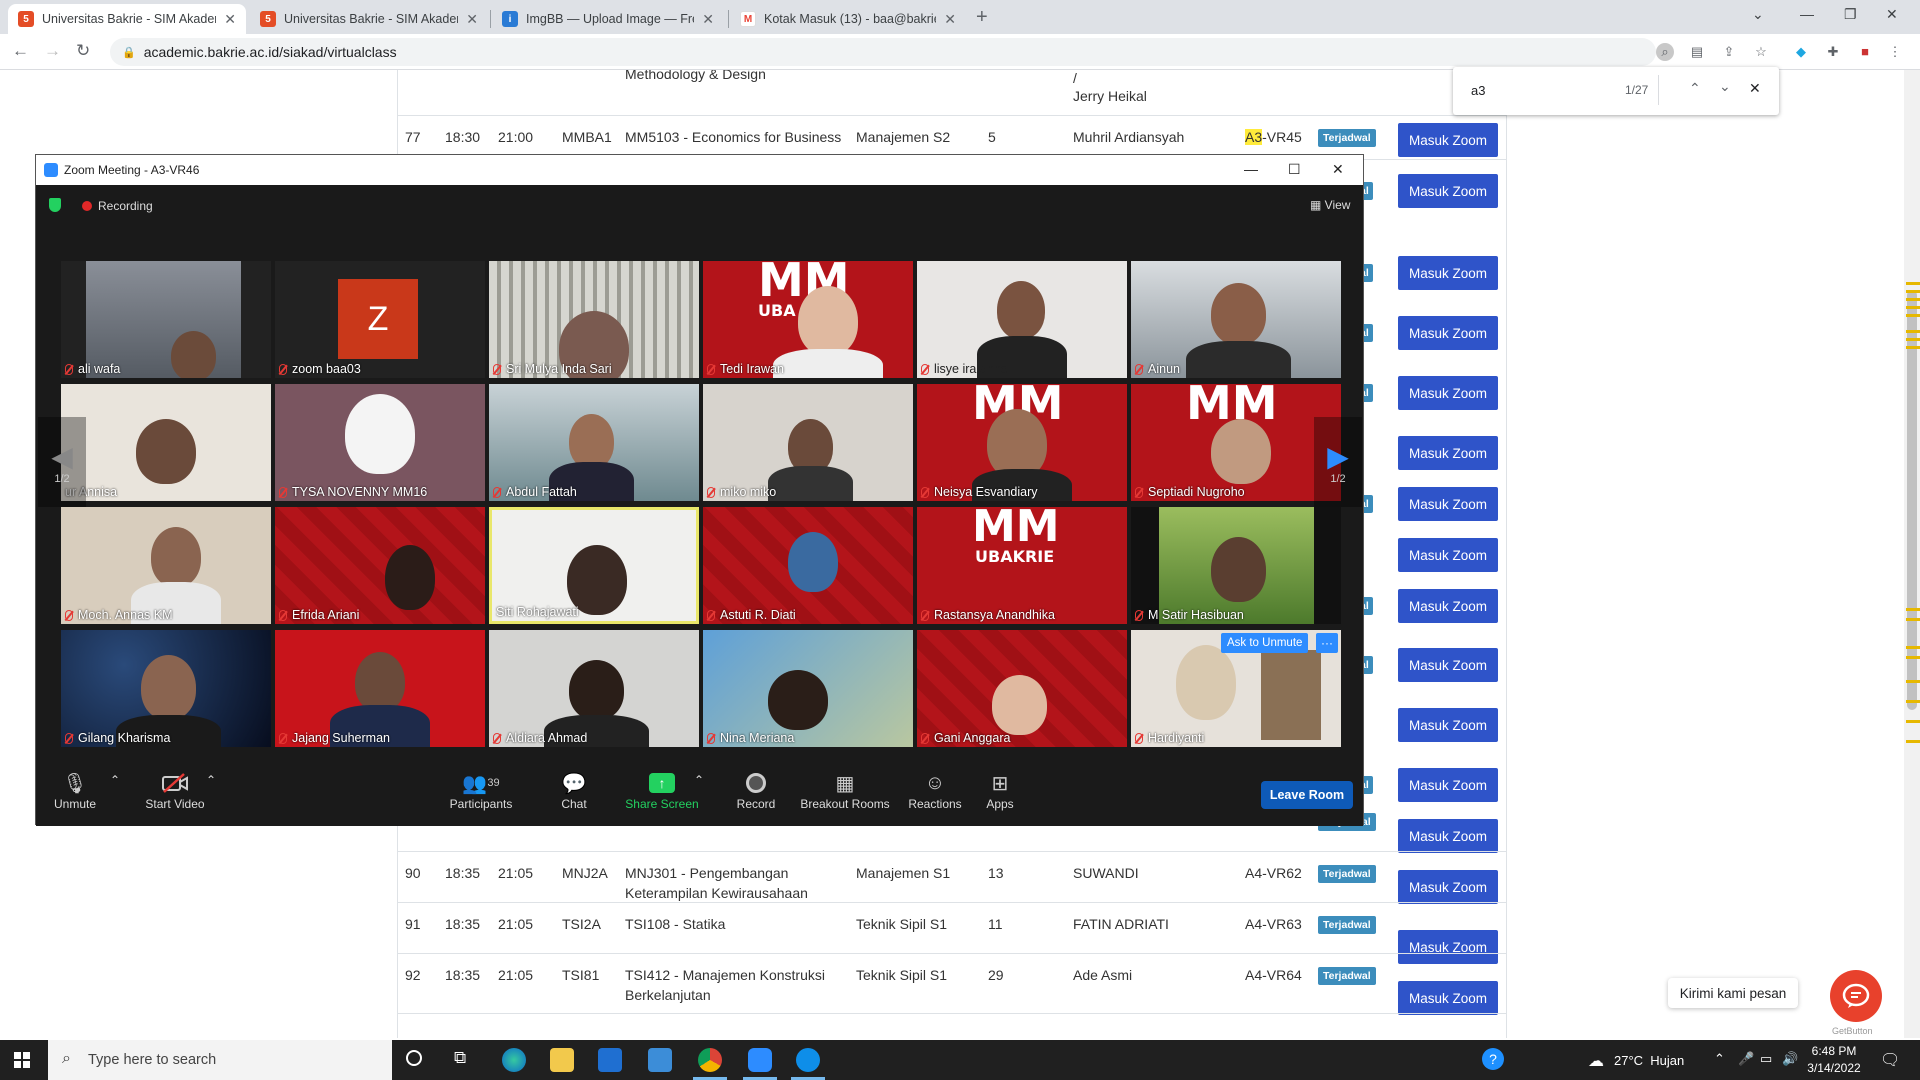 This screenshot has width=1920, height=1080. What do you see at coordinates (117, 206) in the screenshot?
I see `recording-indicator: Recording` at bounding box center [117, 206].